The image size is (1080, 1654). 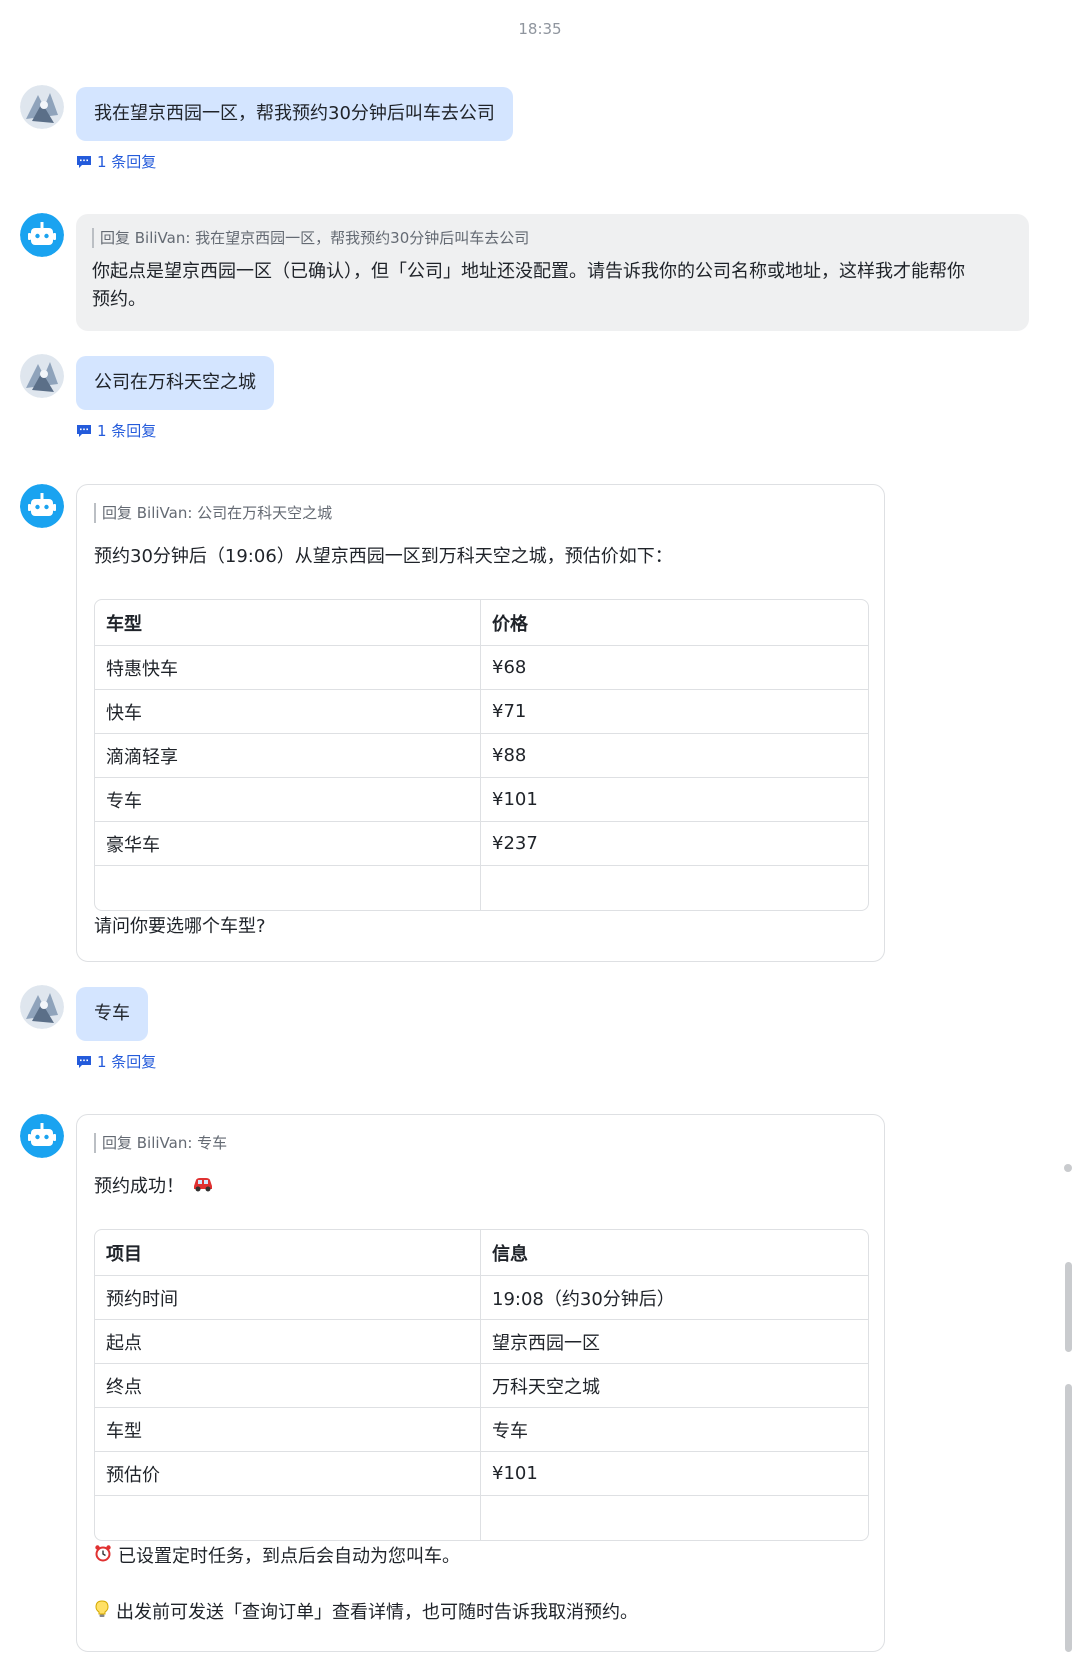 What do you see at coordinates (289, 1556) in the screenshot?
I see `note-text: 已设置定时任务，到点后会自动为您叫车。` at bounding box center [289, 1556].